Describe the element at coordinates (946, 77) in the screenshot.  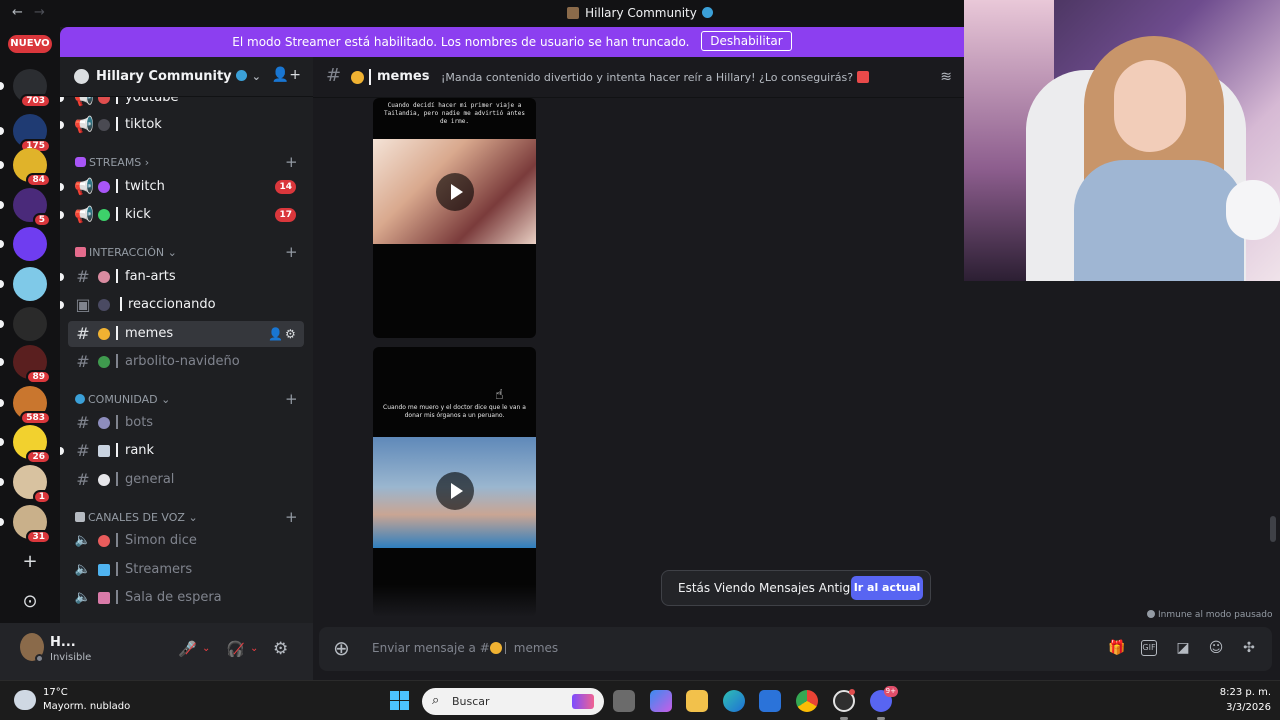
I see `threads-icon: ≋` at that location.